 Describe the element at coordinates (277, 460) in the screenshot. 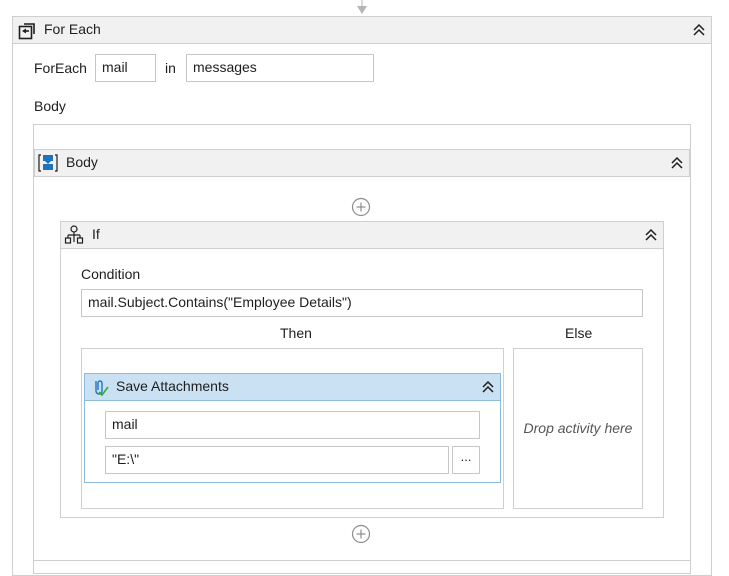

I see `folder-path-field: "E:\"` at that location.